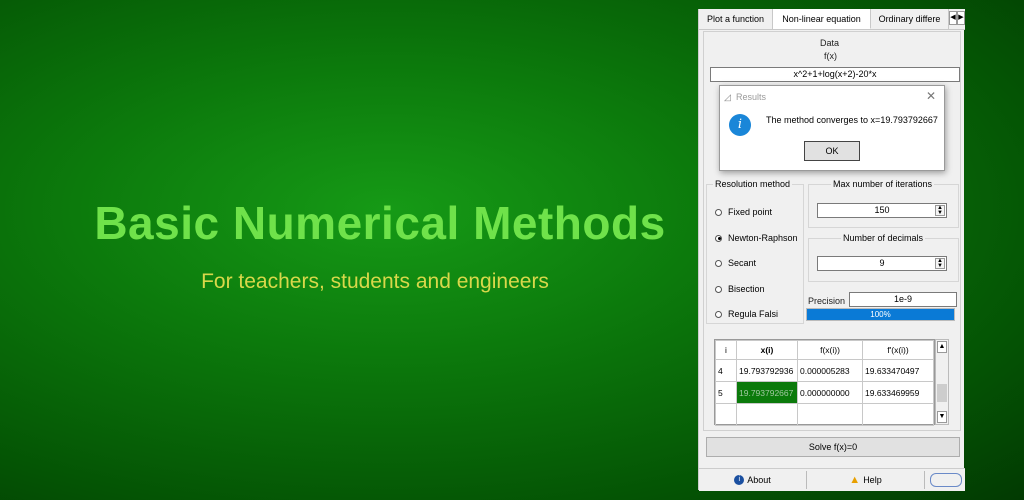 Image resolution: width=1024 pixels, height=500 pixels. What do you see at coordinates (743, 212) in the screenshot?
I see `radio-fixed-point: Fixed point` at bounding box center [743, 212].